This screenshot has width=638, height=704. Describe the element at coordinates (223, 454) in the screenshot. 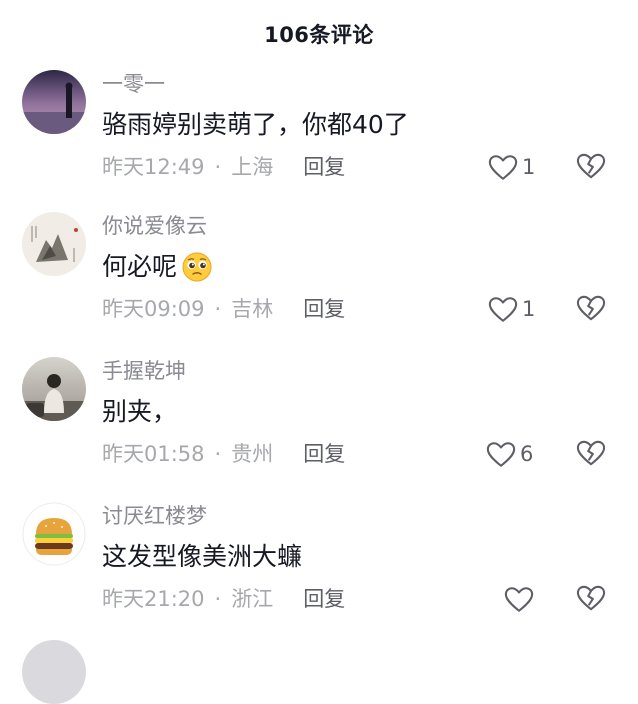

I see `comment-meta: 昨天01:58 · 贵州 回复` at that location.